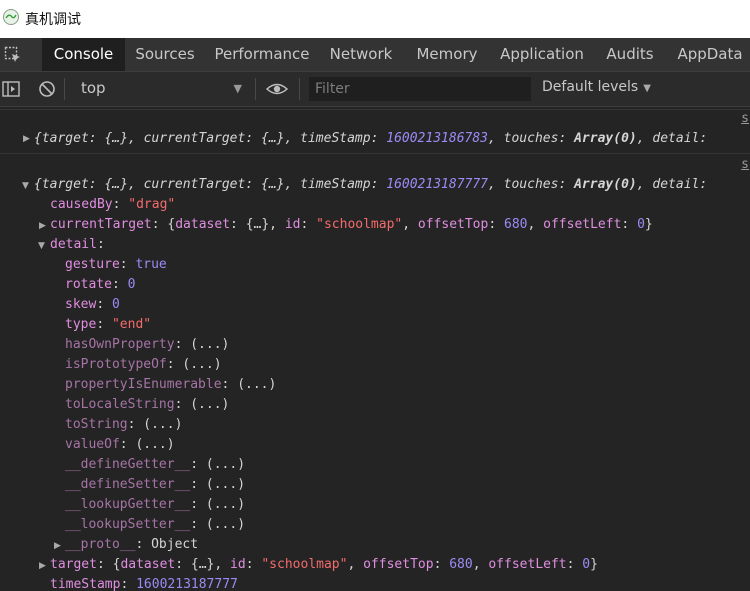 This screenshot has height=591, width=750. I want to click on detail-method: __defineGetter__: (...), so click(155, 465).